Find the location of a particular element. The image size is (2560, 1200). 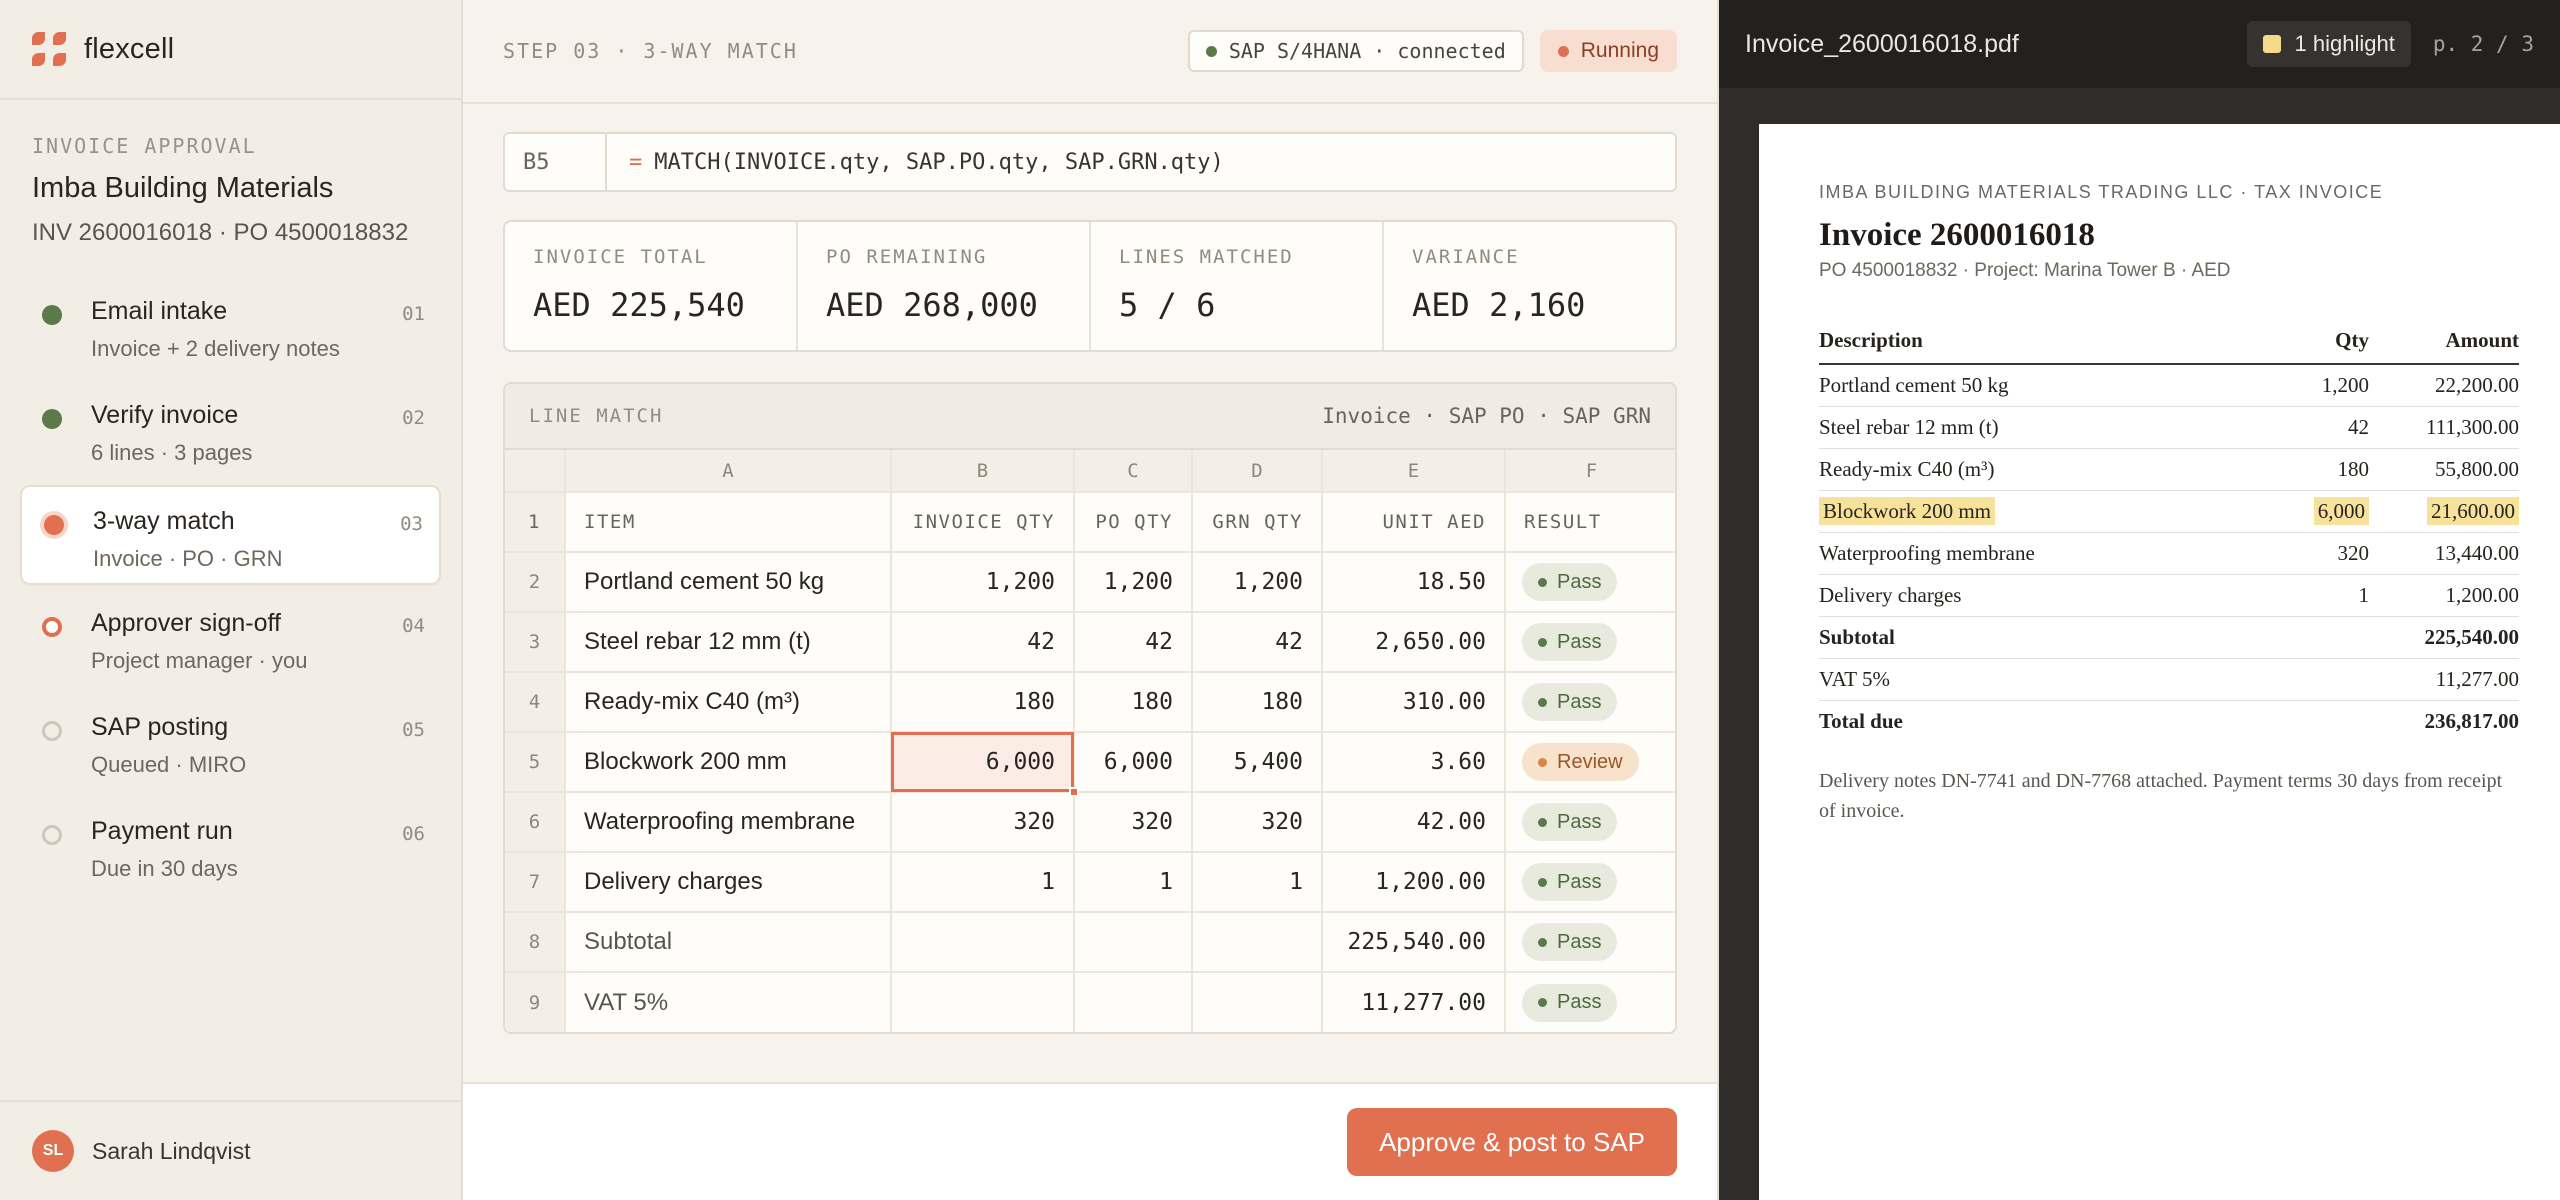

cell-item: VAT 5% is located at coordinates (728, 1002).